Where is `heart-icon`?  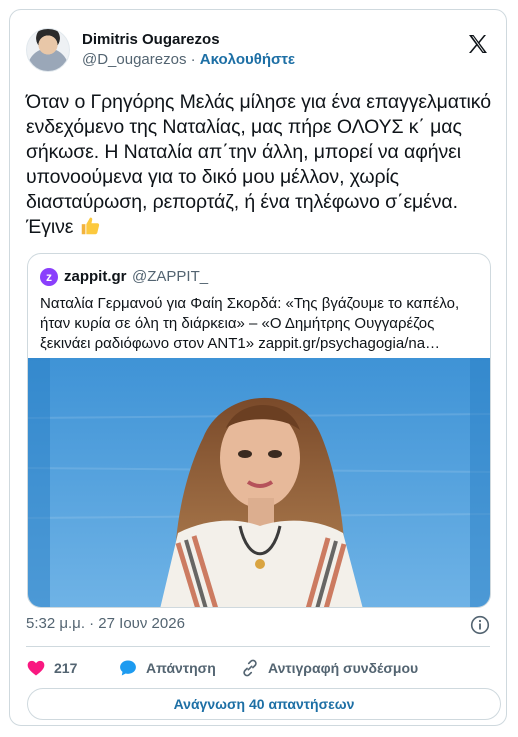
heart-icon is located at coordinates (36, 668).